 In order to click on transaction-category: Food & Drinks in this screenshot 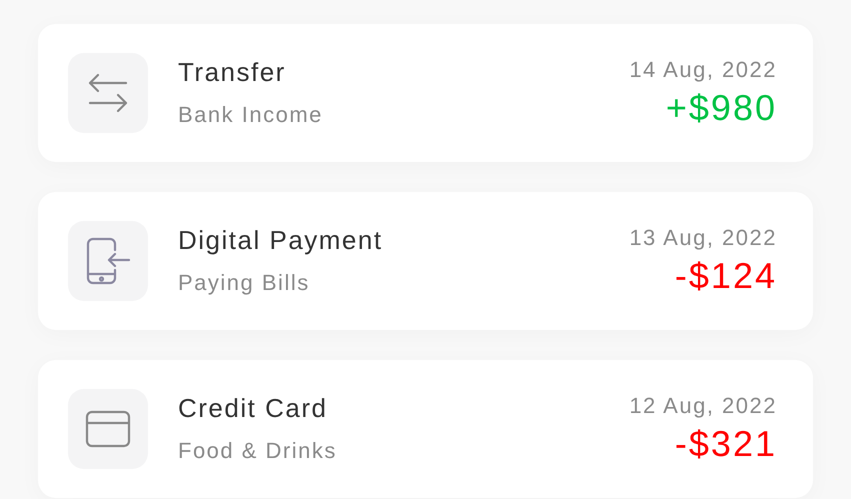, I will do `click(257, 451)`.